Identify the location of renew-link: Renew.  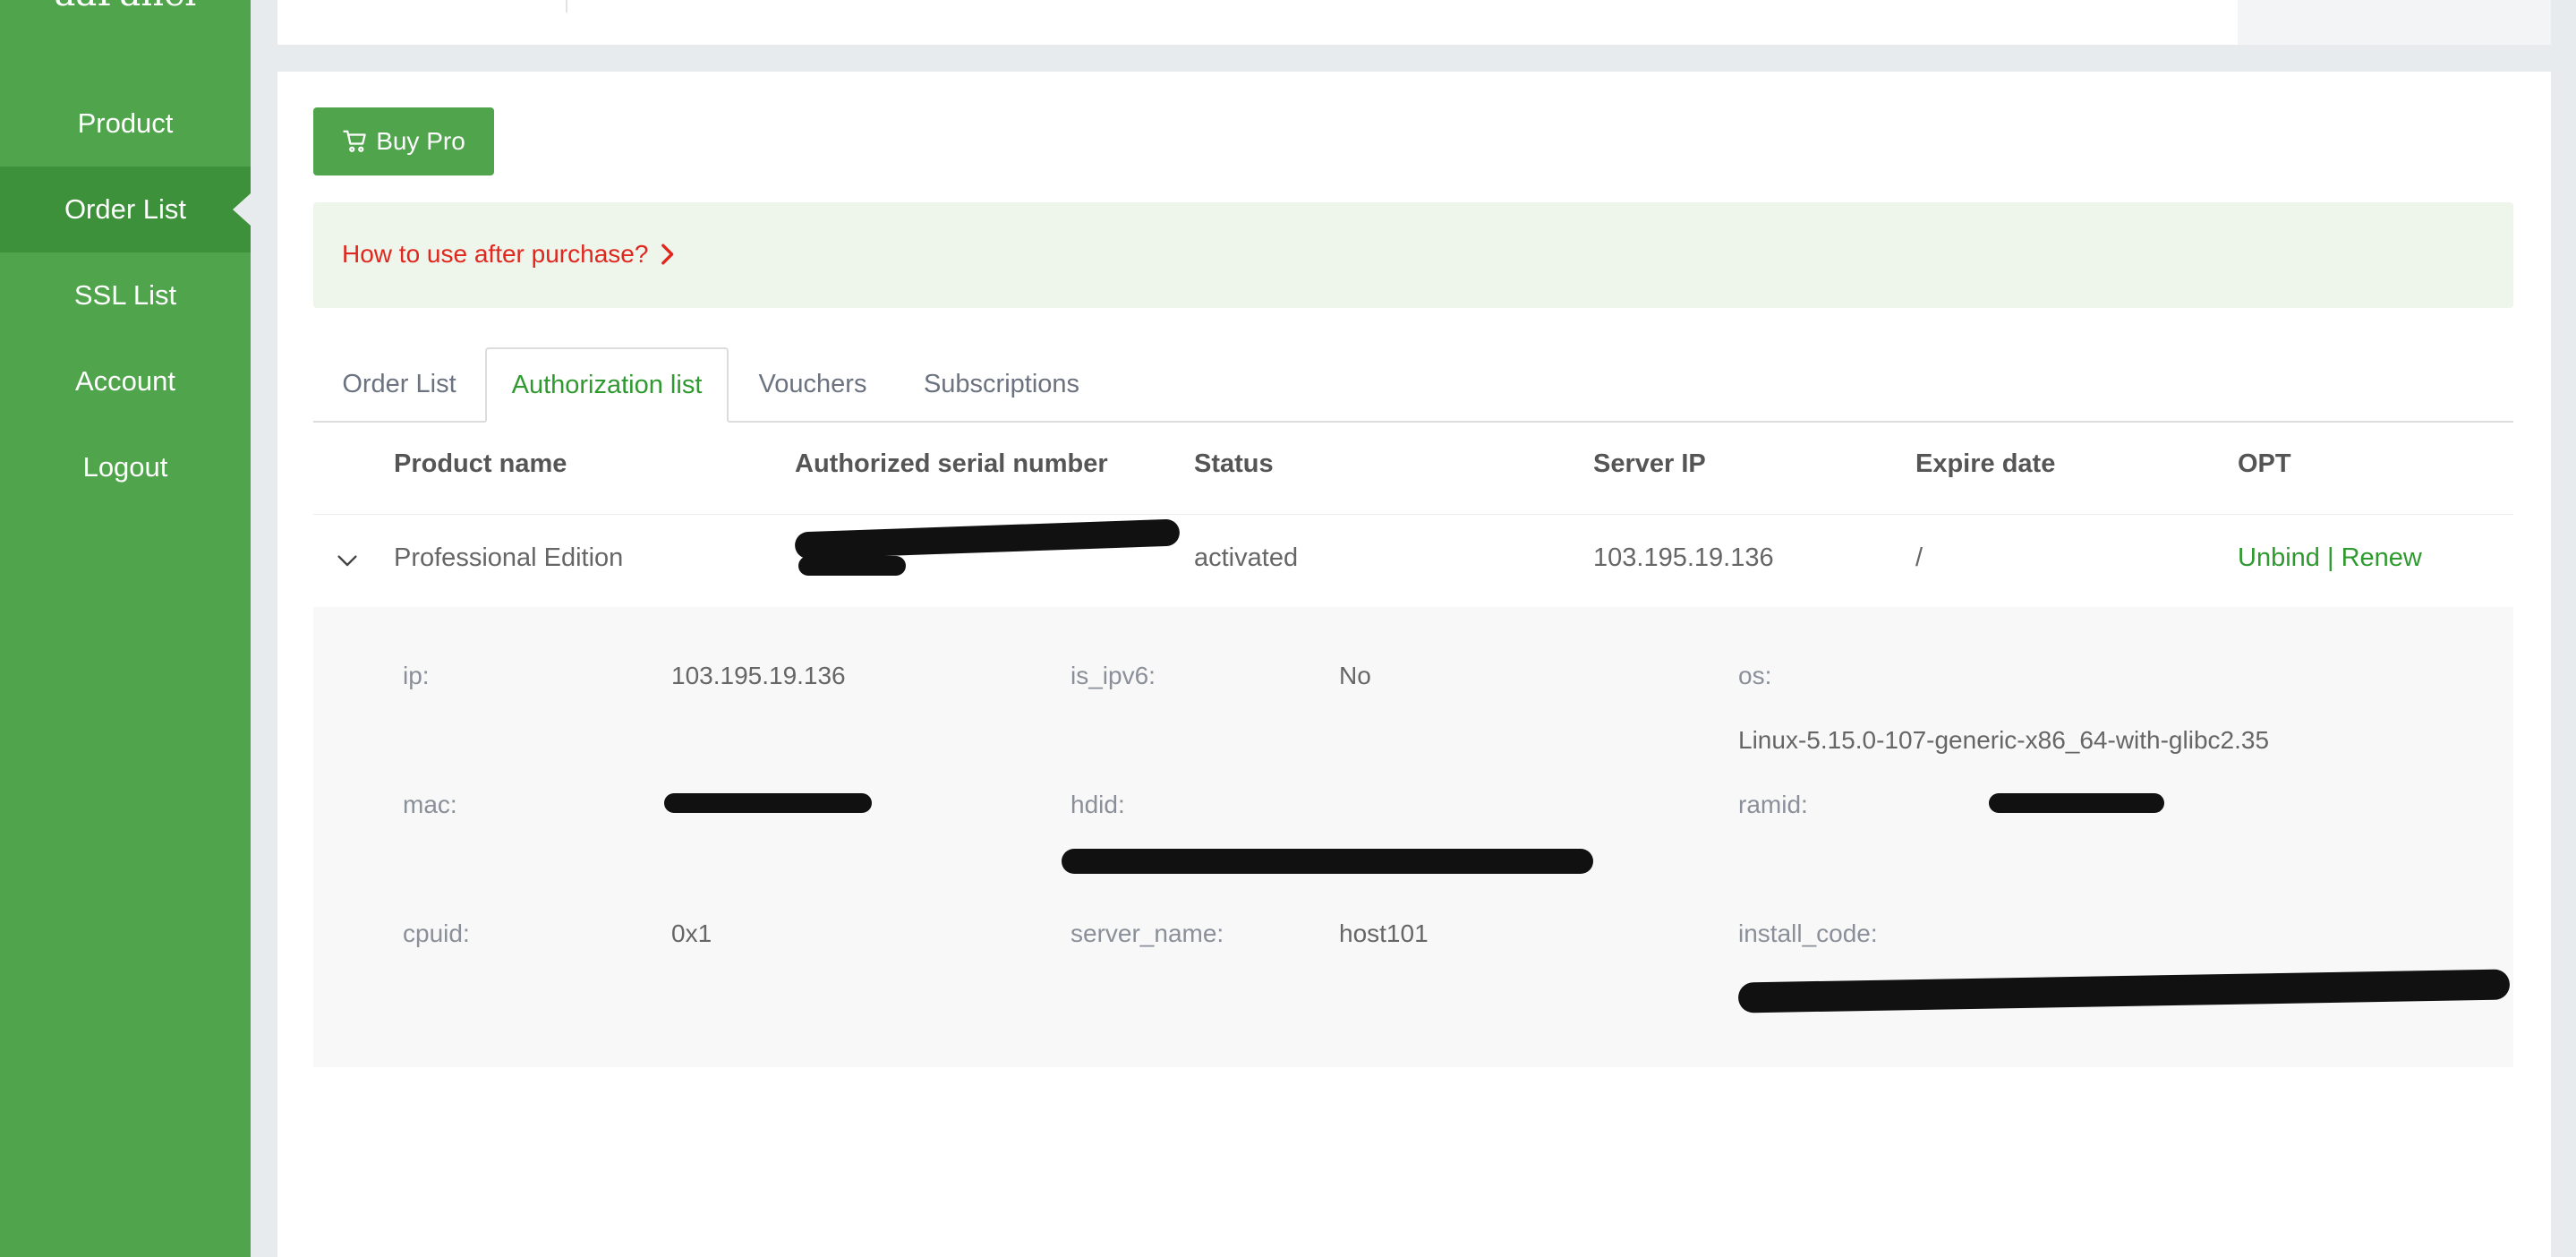
(2381, 558).